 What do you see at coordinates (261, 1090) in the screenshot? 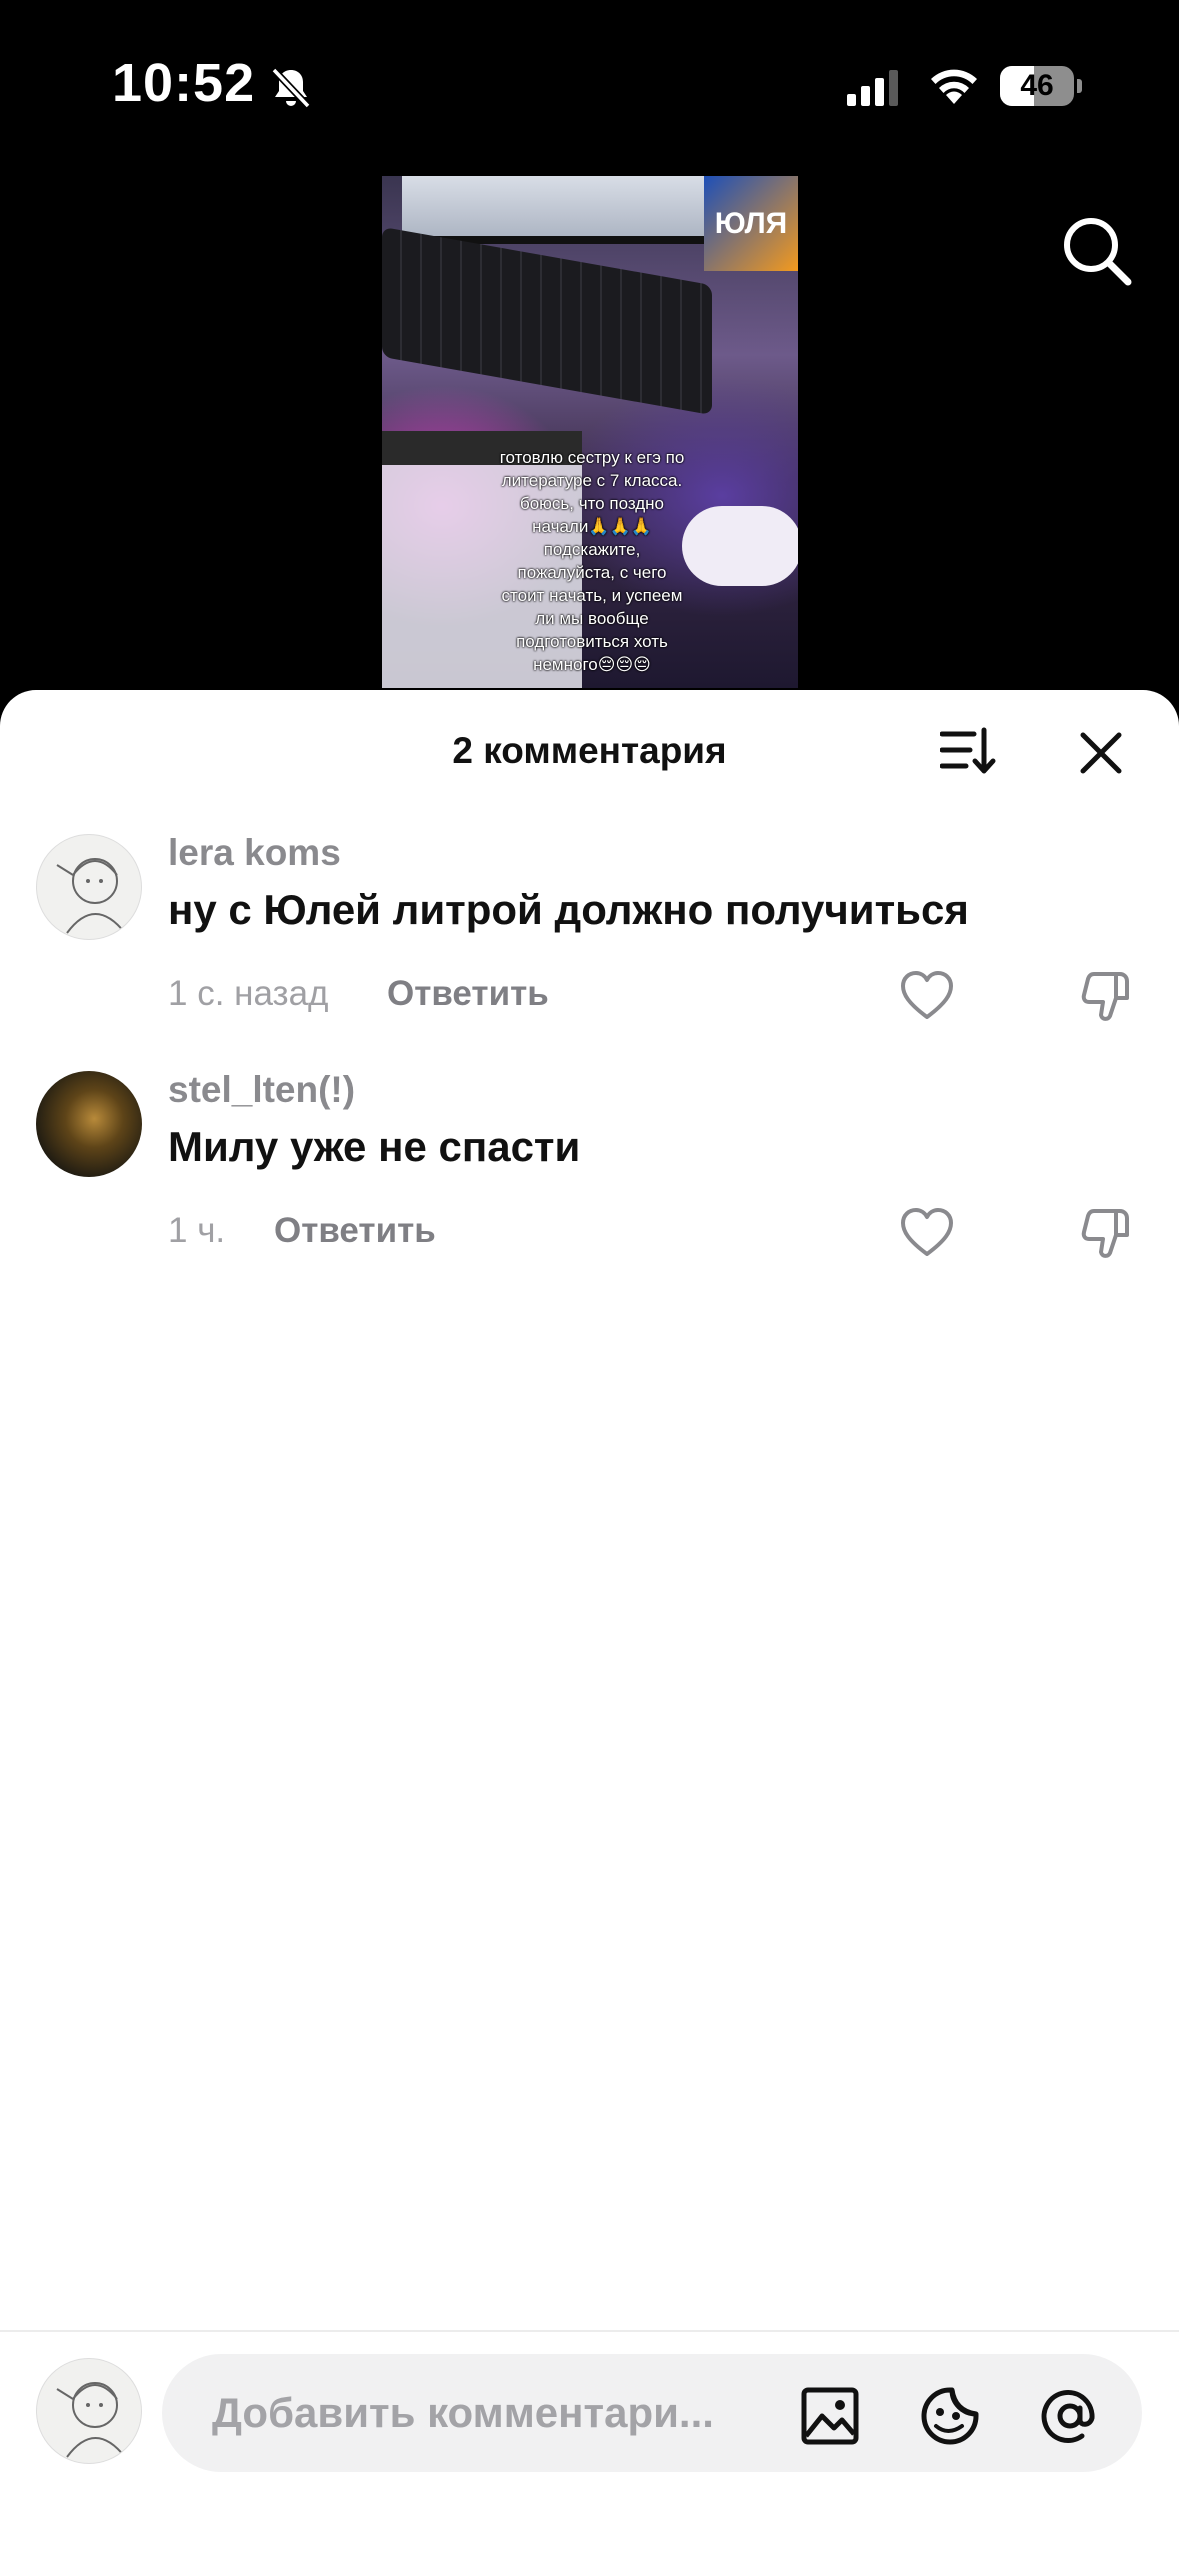
I see `comment-username: stel_lten(!)` at bounding box center [261, 1090].